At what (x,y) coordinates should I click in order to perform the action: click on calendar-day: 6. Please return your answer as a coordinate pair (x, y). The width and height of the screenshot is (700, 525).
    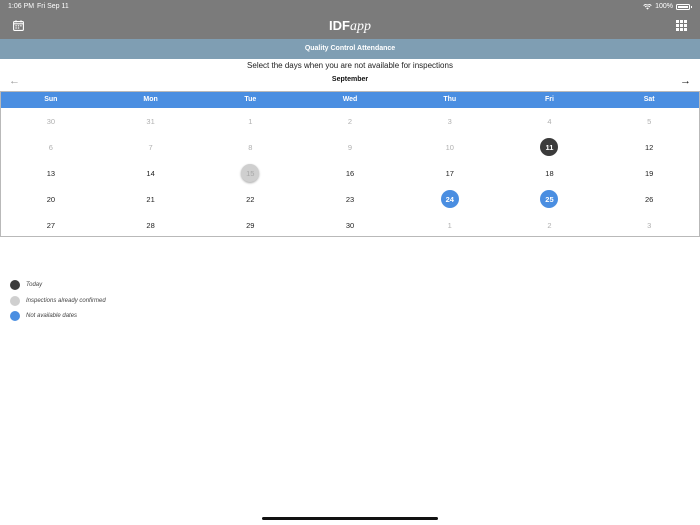
    Looking at the image, I should click on (51, 147).